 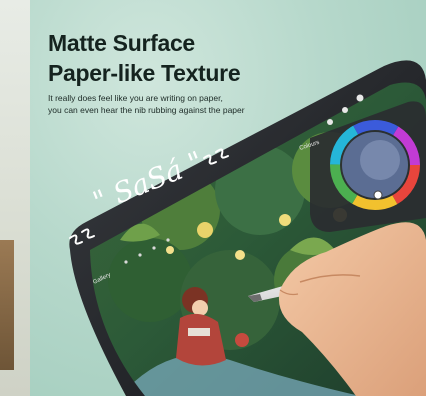 I want to click on headline: Matte Surface Paper-like Texture, so click(x=144, y=58).